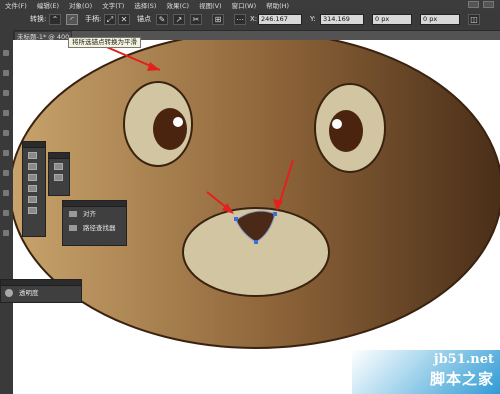 The width and height of the screenshot is (500, 394). Describe the element at coordinates (6, 173) in the screenshot. I see `scale-tool-icon` at that location.